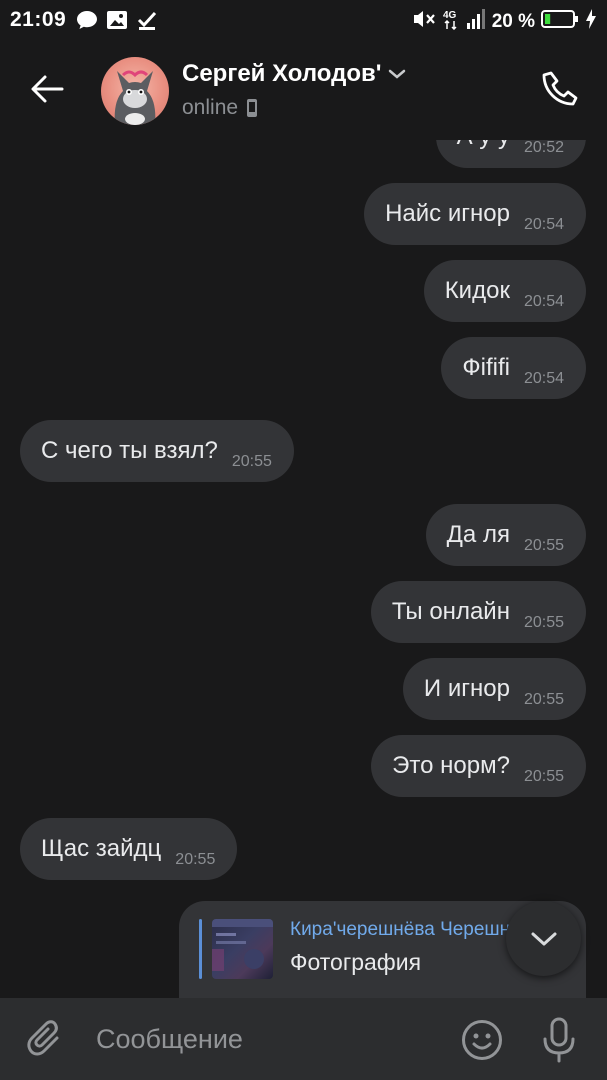  I want to click on message-text: Да ля, so click(478, 534).